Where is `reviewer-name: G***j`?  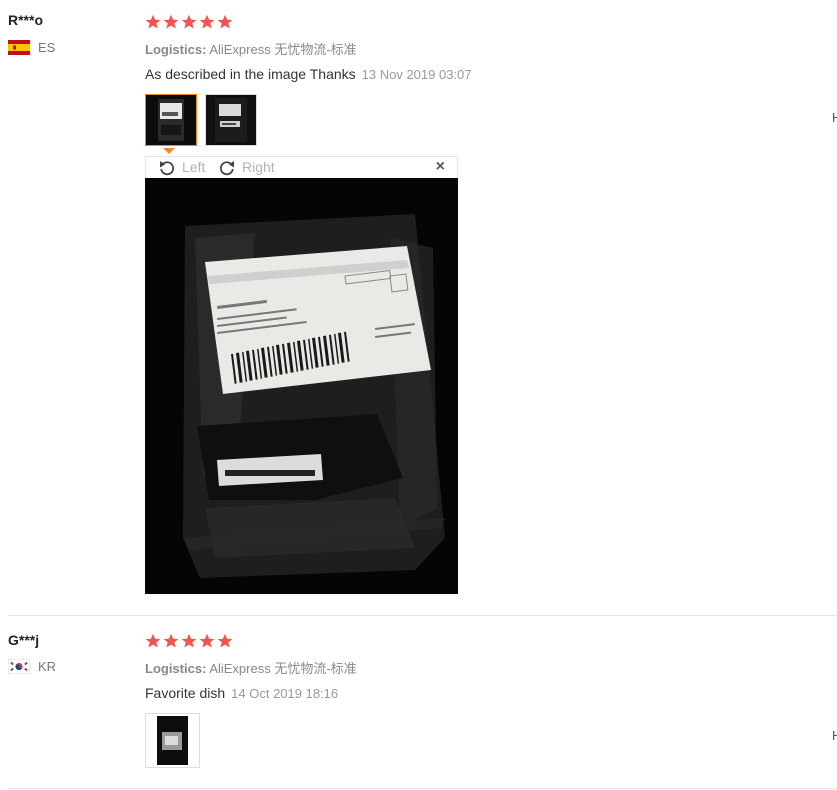
reviewer-name: G***j is located at coordinates (24, 640).